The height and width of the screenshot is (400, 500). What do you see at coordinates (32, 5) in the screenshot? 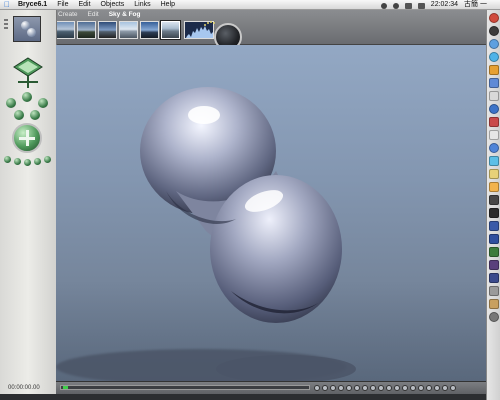
I see `menu-app-name: Bryce6.1` at bounding box center [32, 5].